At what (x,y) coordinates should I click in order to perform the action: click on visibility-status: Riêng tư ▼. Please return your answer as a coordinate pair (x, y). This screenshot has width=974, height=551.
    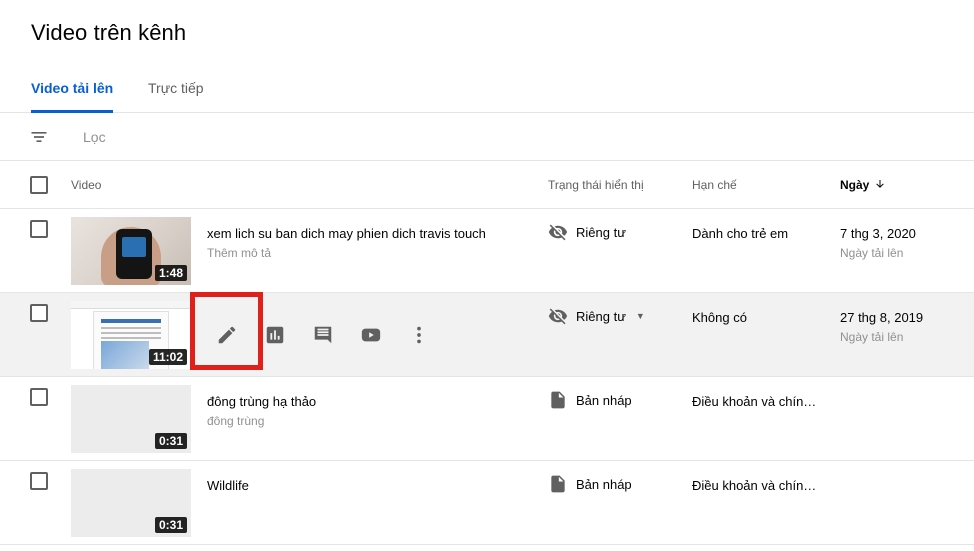
    Looking at the image, I should click on (596, 316).